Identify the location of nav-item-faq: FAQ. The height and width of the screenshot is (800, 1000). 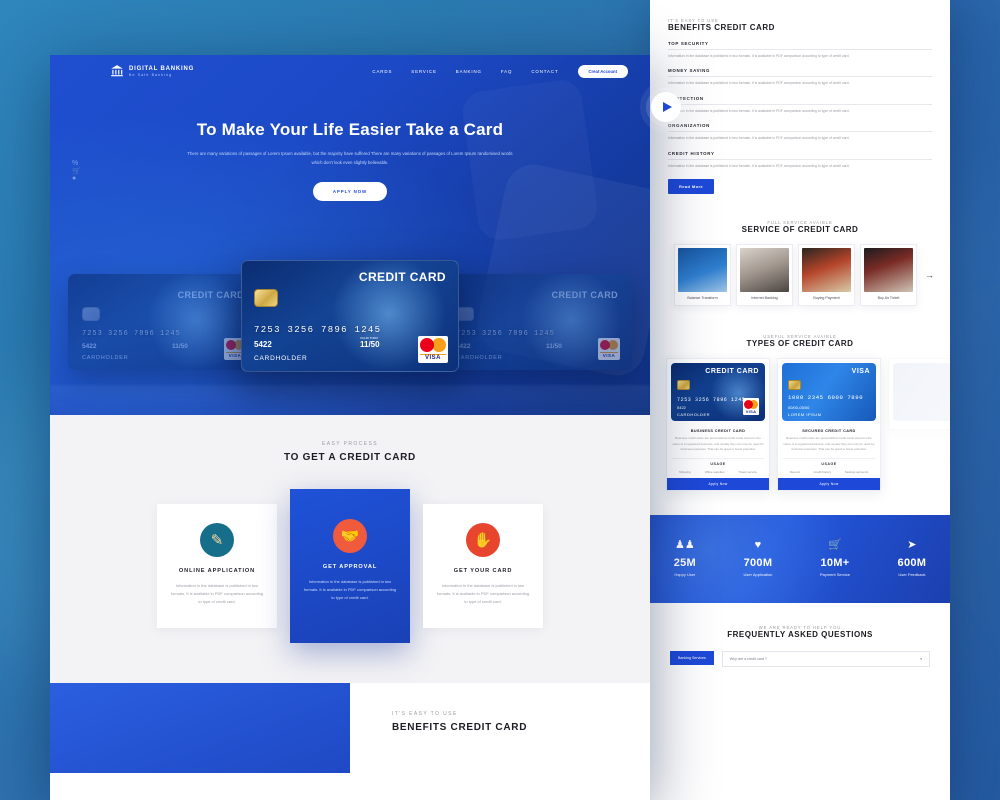
(506, 71).